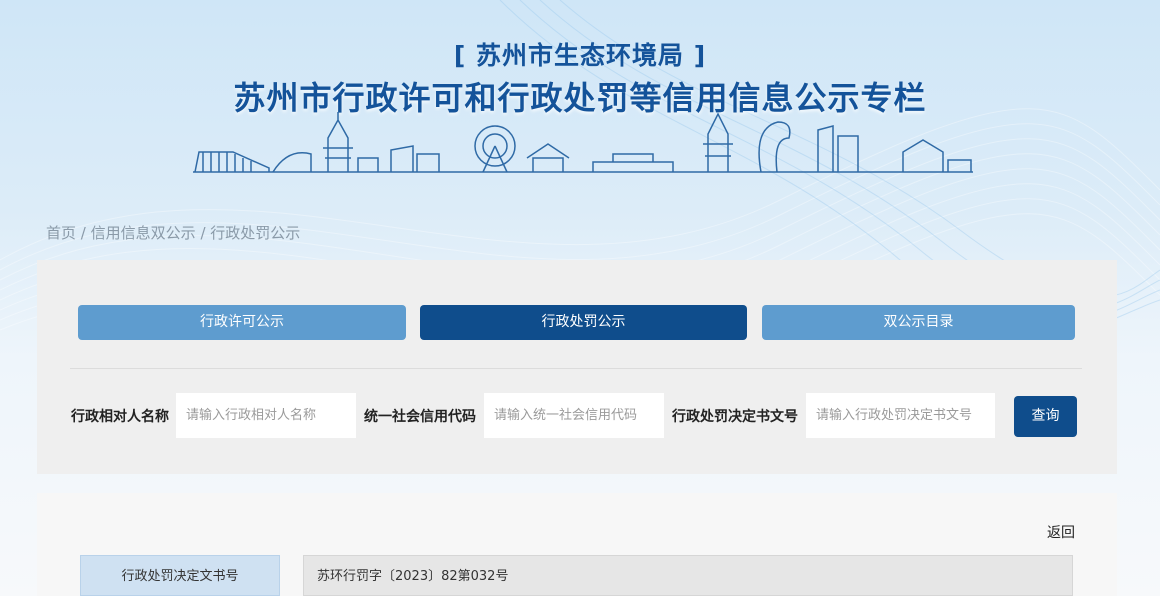 This screenshot has height=596, width=1160. I want to click on back-link: 返回, so click(1061, 532).